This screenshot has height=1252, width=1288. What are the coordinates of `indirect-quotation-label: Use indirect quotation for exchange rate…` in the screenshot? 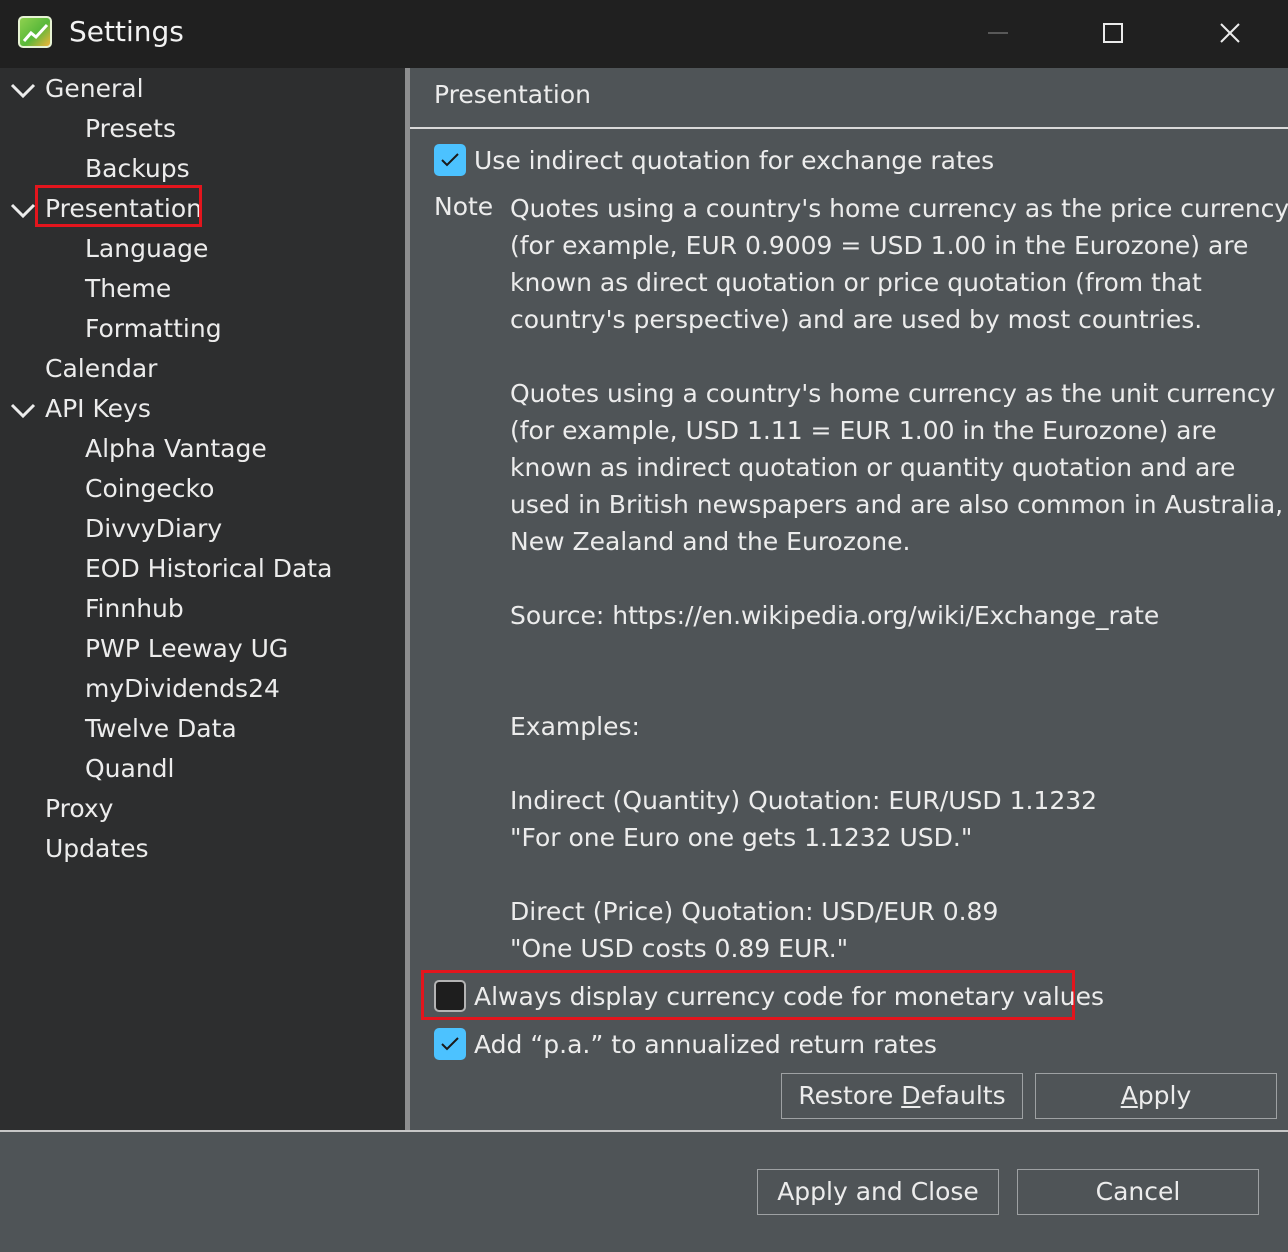 It's located at (734, 161).